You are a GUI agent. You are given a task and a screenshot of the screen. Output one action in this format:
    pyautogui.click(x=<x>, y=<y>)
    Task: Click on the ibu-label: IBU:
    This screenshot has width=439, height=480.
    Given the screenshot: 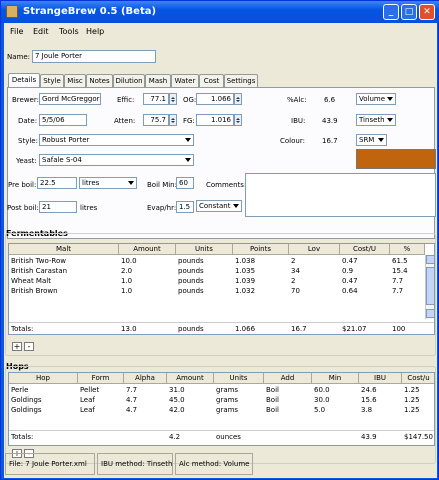 What is the action you would take?
    pyautogui.click(x=298, y=121)
    